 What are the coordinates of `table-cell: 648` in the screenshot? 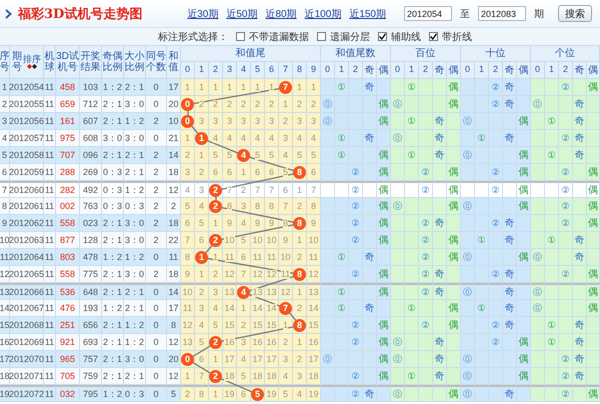 It's located at (91, 291).